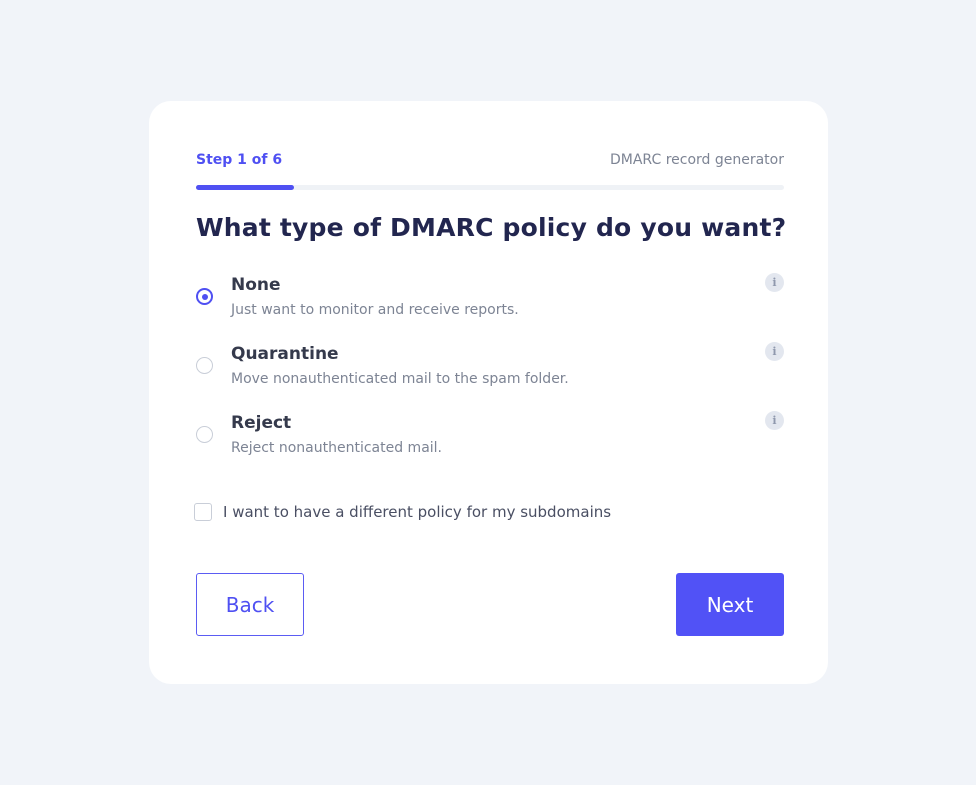 Image resolution: width=976 pixels, height=785 pixels. What do you see at coordinates (256, 285) in the screenshot?
I see `option-label: None` at bounding box center [256, 285].